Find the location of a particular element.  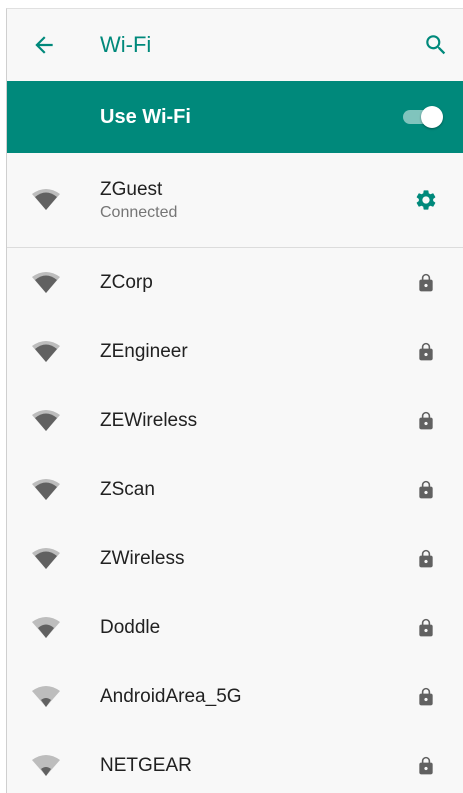

network-name: ZWireless is located at coordinates (142, 558).